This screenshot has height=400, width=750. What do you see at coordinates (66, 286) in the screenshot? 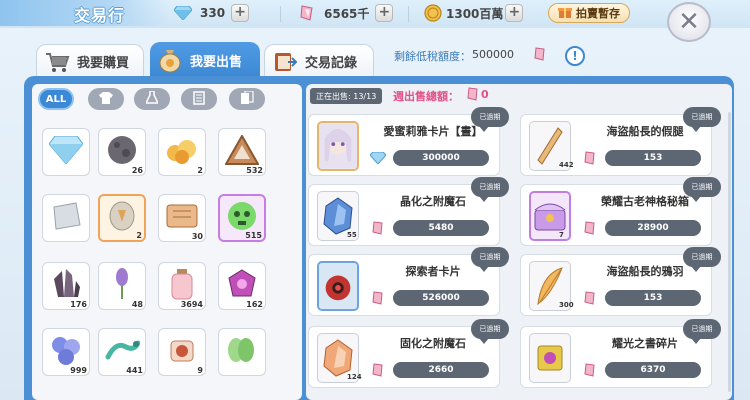
I see `inventory-item: 176` at bounding box center [66, 286].